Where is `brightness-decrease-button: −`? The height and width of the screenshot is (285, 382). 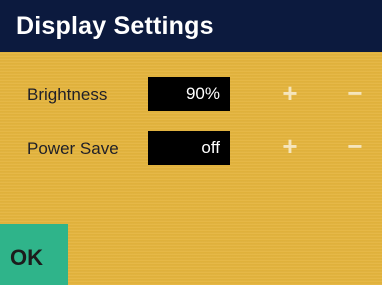 brightness-decrease-button: − is located at coordinates (355, 93).